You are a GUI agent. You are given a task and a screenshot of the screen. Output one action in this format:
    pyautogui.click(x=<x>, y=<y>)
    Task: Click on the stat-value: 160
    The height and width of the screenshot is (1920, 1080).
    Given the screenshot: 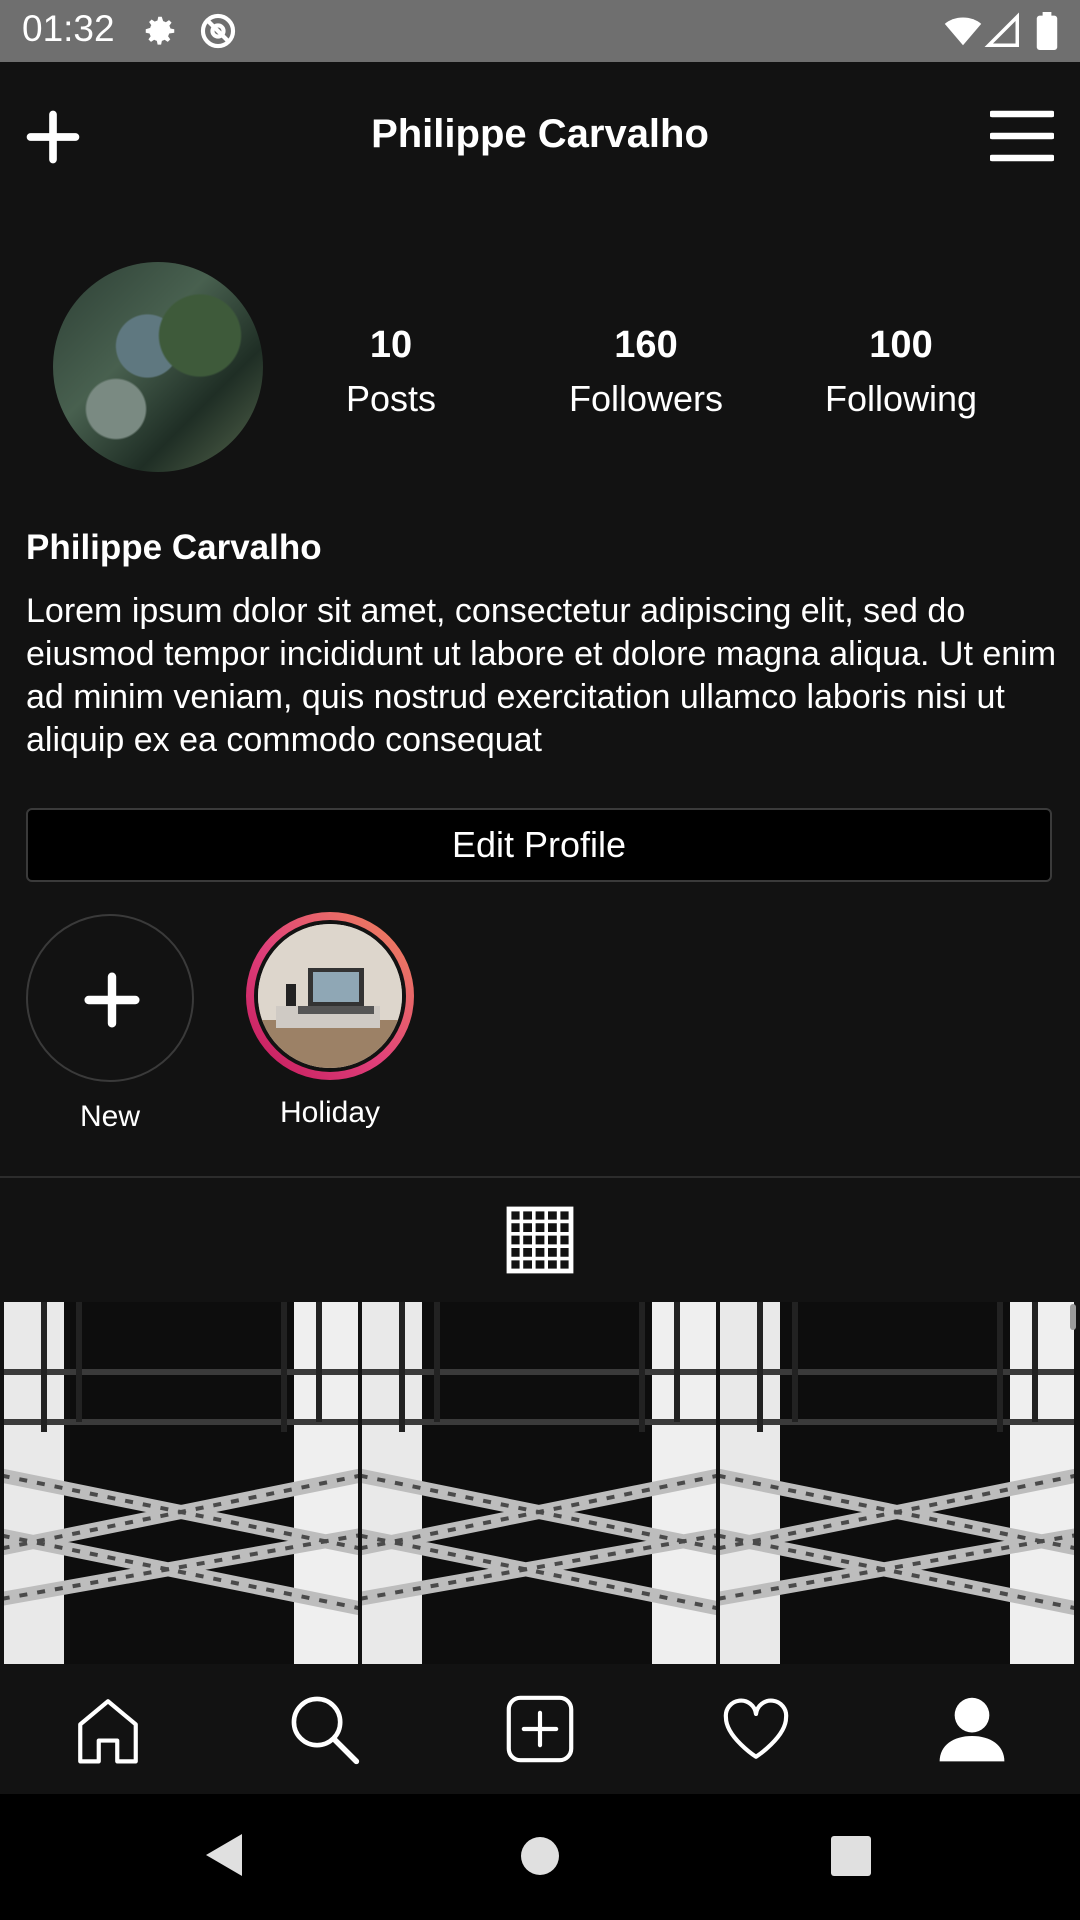 What is the action you would take?
    pyautogui.click(x=646, y=345)
    